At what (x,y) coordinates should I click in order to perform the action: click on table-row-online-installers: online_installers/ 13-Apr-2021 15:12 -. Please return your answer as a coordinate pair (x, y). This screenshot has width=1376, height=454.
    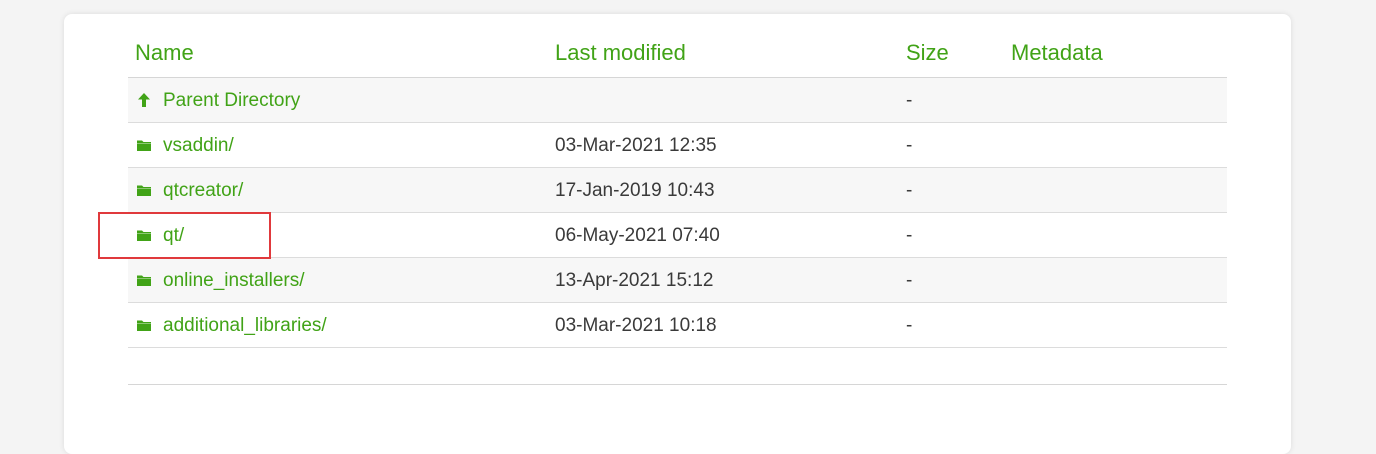
    Looking at the image, I should click on (677, 280).